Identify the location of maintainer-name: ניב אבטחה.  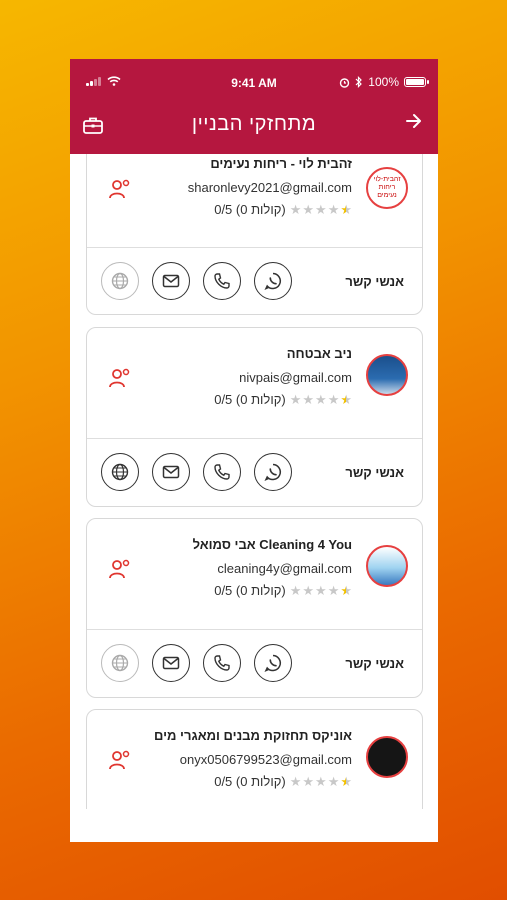
(319, 353).